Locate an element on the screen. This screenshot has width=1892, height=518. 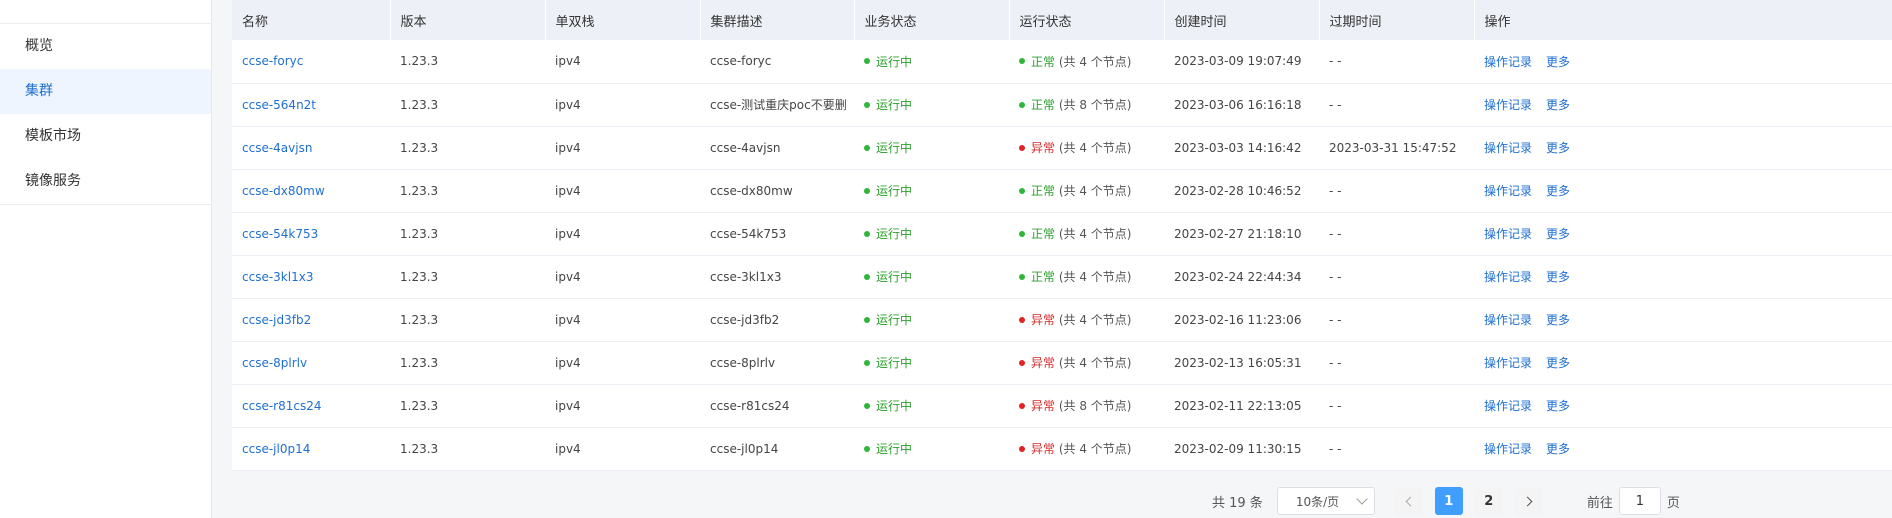
sidebar-item-3: 镜像服务 is located at coordinates (105, 181).